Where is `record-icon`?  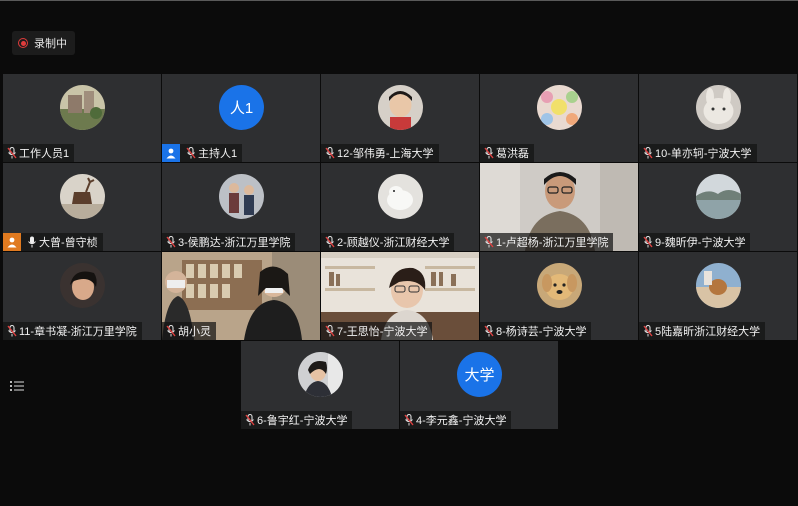 record-icon is located at coordinates (23, 43).